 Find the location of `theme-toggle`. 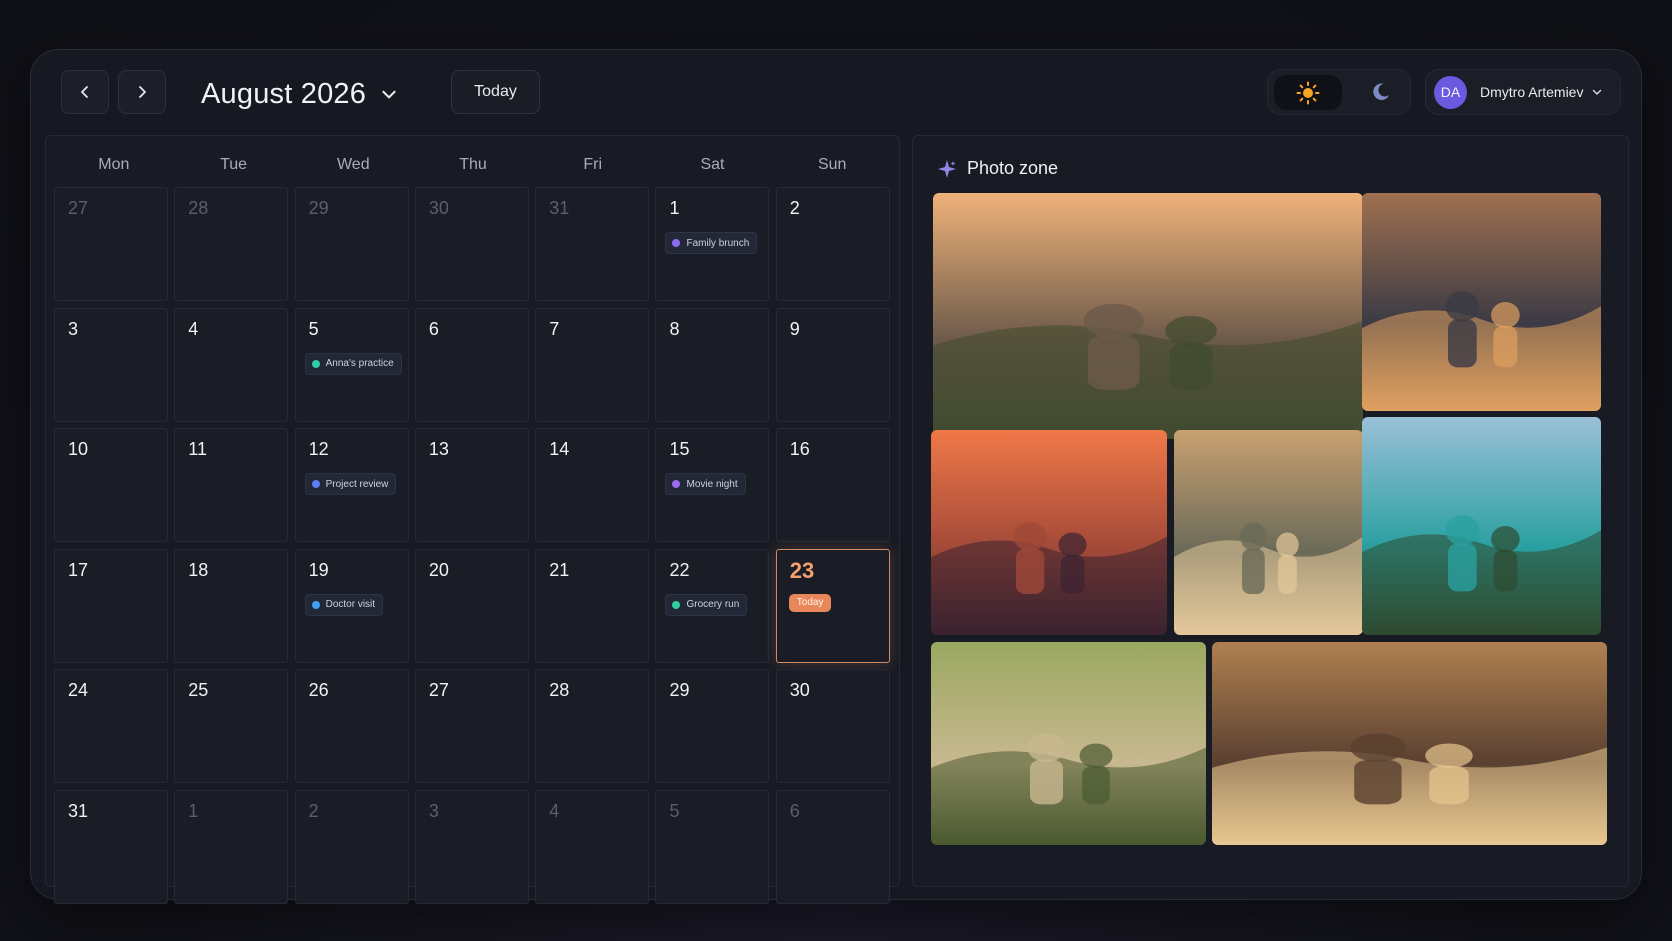

theme-toggle is located at coordinates (1339, 92).